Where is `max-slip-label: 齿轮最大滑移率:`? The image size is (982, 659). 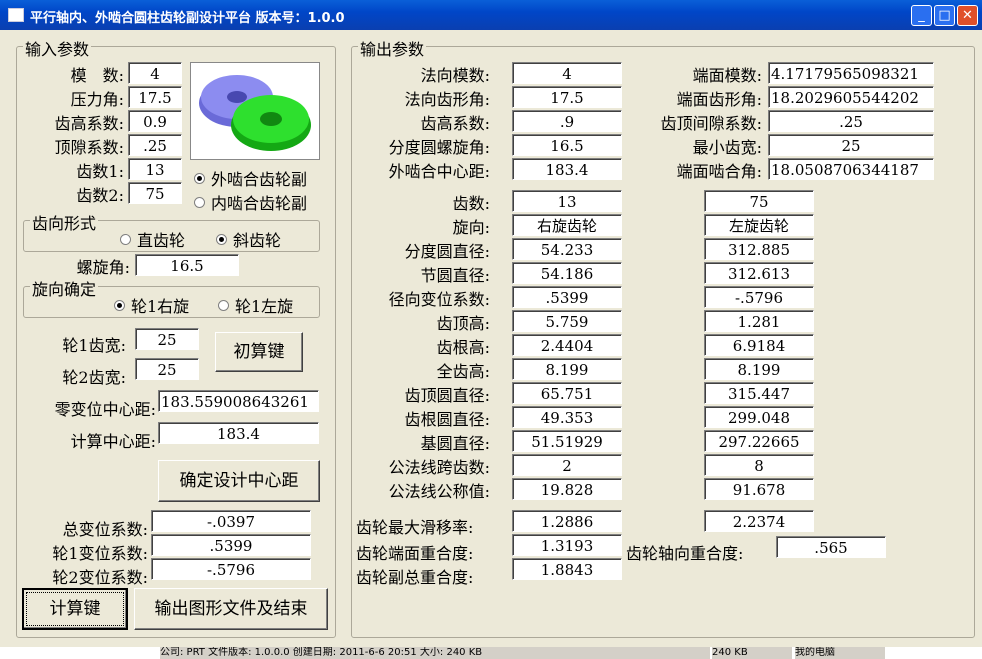 max-slip-label: 齿轮最大滑移率: is located at coordinates (415, 527).